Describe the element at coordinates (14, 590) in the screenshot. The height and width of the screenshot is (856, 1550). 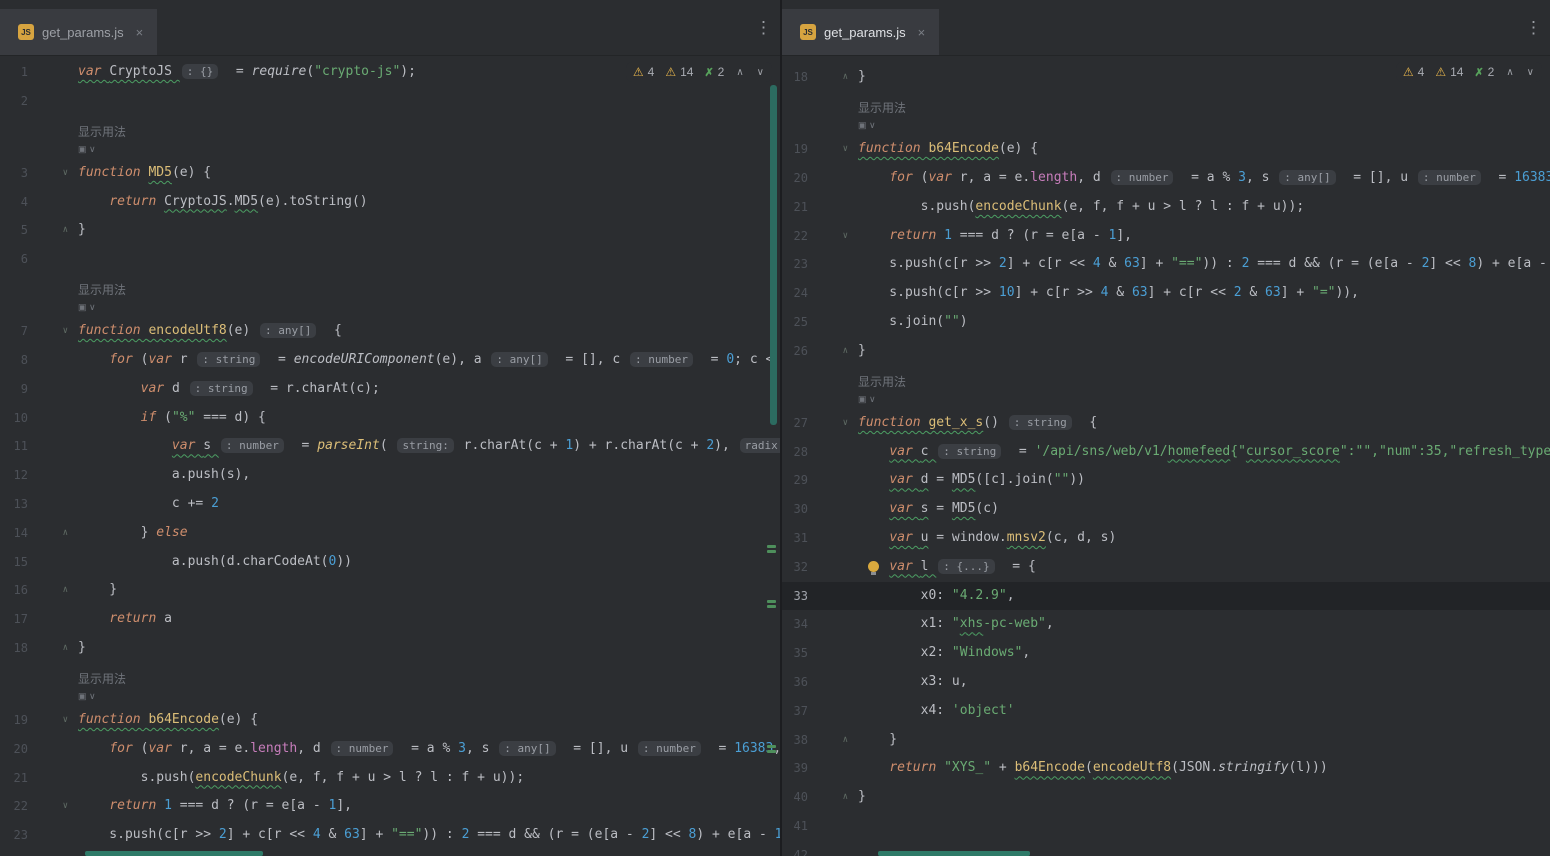
I see `line-number: 16` at that location.